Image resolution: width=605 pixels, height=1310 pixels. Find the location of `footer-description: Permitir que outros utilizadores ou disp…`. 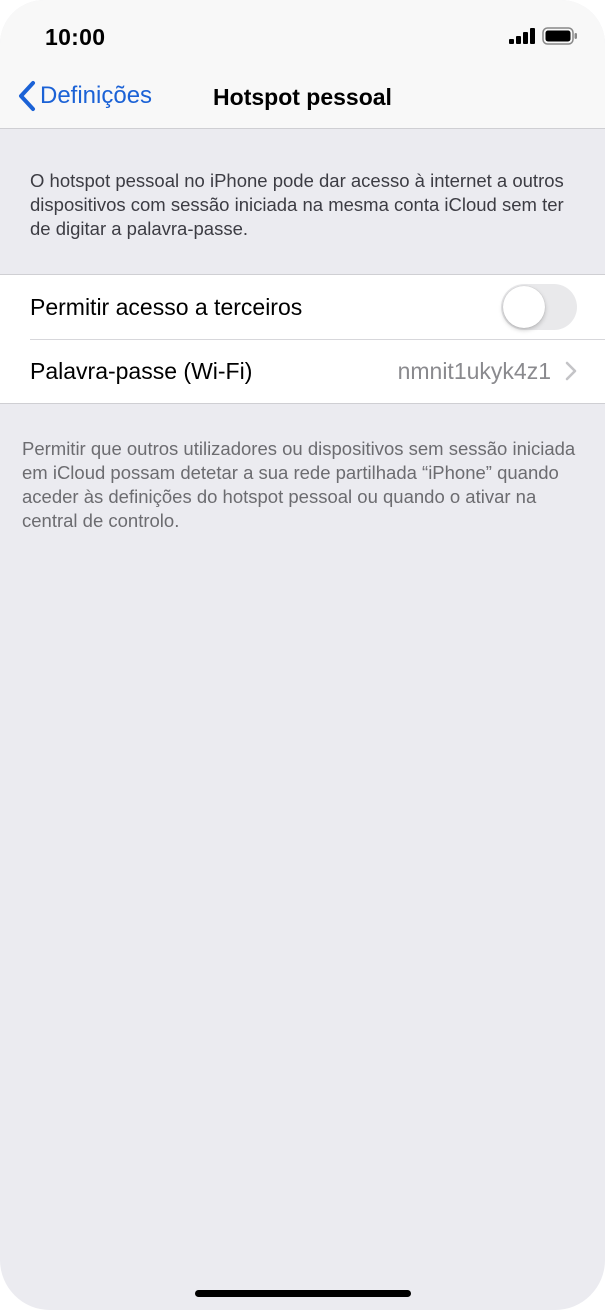

footer-description: Permitir que outros utilizadores ou disp… is located at coordinates (299, 484).